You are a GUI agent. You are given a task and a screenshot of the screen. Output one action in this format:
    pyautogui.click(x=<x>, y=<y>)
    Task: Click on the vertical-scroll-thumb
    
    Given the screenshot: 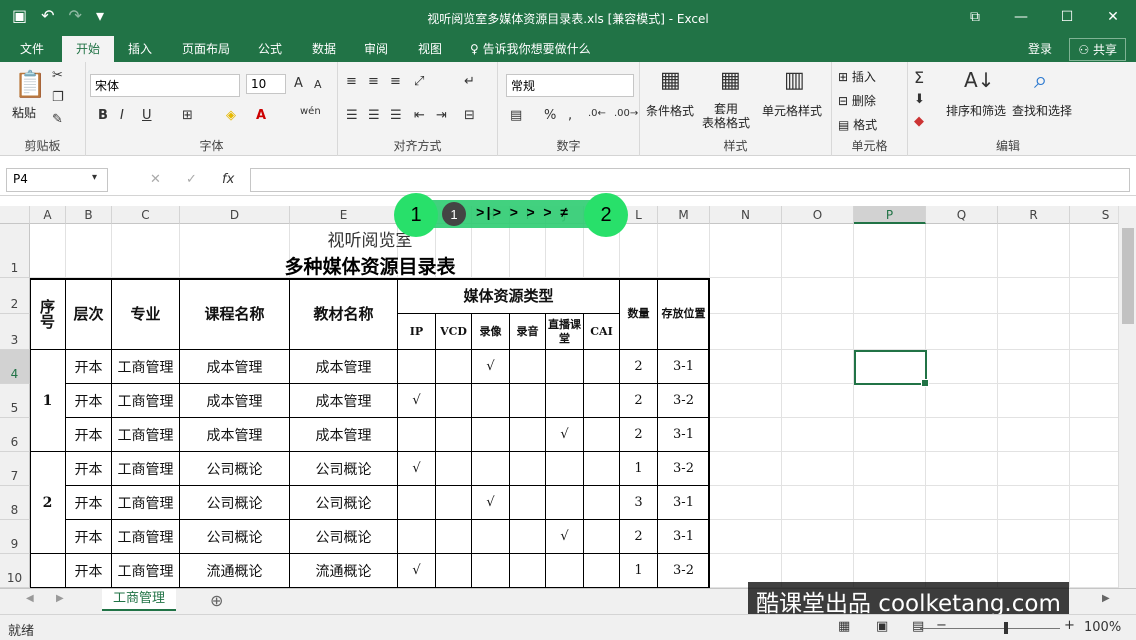 What is the action you would take?
    pyautogui.click(x=1128, y=276)
    